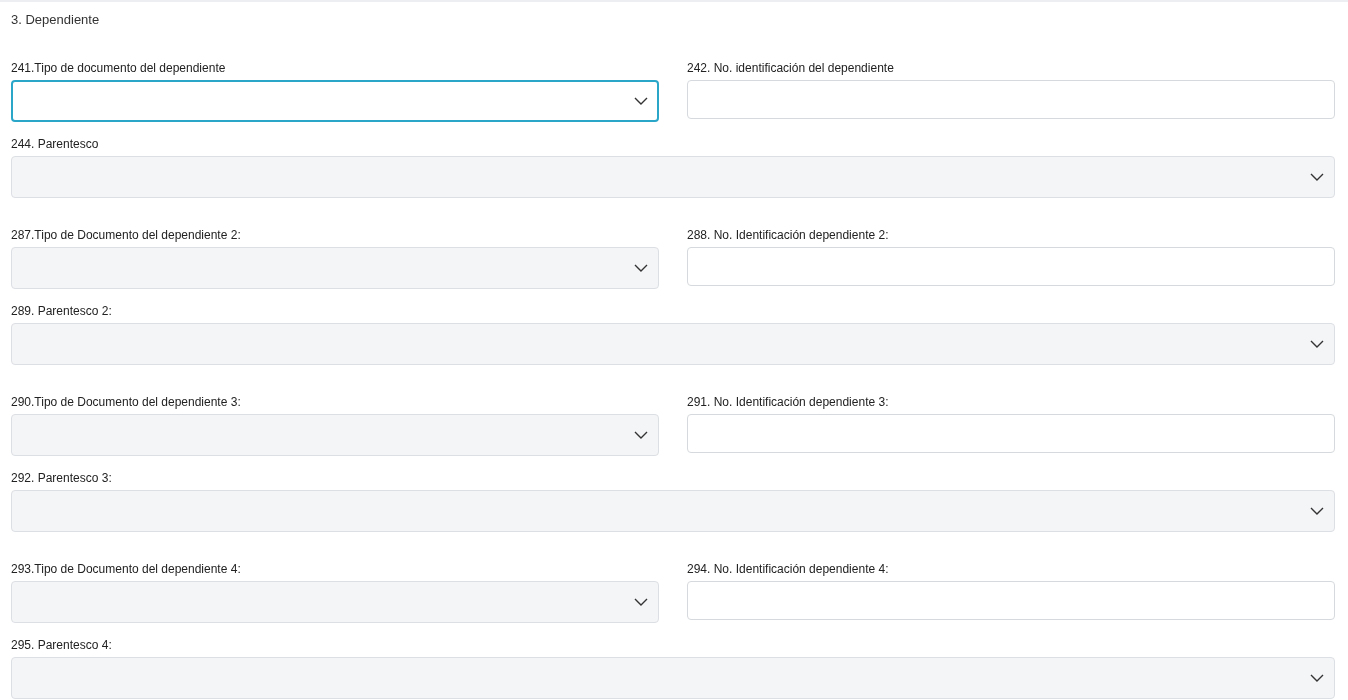 Image resolution: width=1348 pixels, height=700 pixels. Describe the element at coordinates (788, 402) in the screenshot. I see `field-label: 291. No. Identificación dependiente 3:` at that location.